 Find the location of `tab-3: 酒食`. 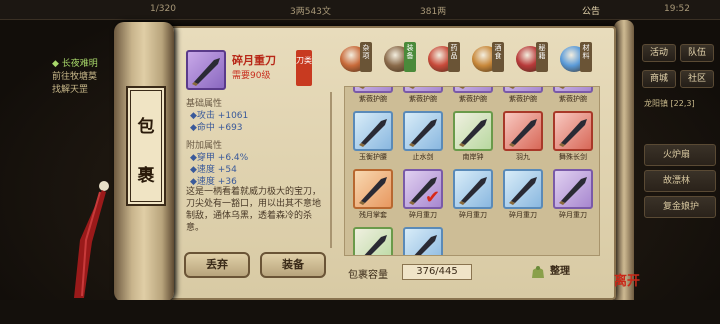

tab-3: 酒食 is located at coordinates (486, 58).